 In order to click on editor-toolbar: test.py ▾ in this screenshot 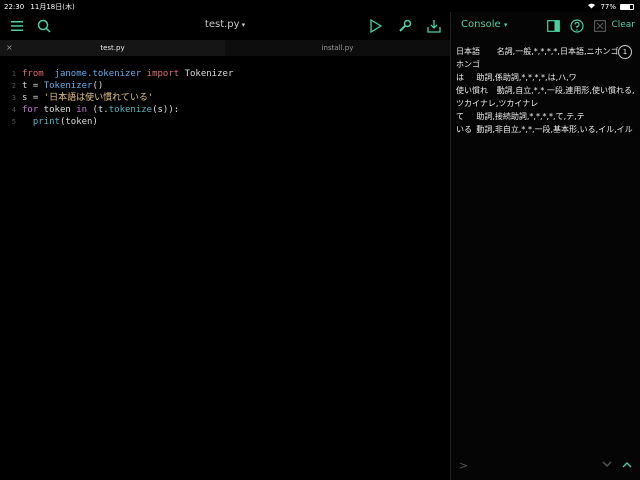, I will do `click(225, 26)`.